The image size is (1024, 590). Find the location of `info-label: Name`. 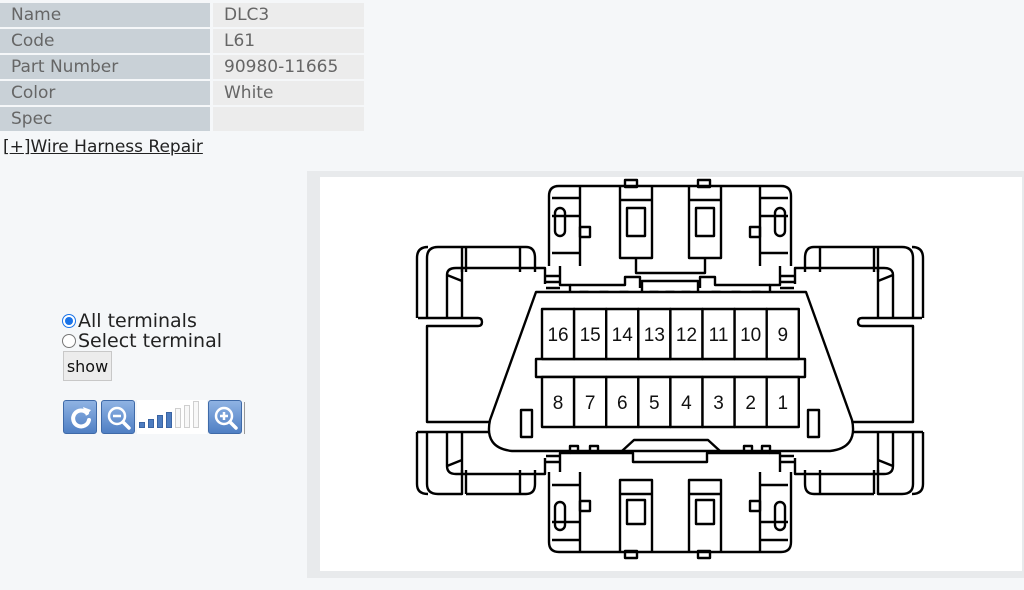

info-label: Name is located at coordinates (105, 15).